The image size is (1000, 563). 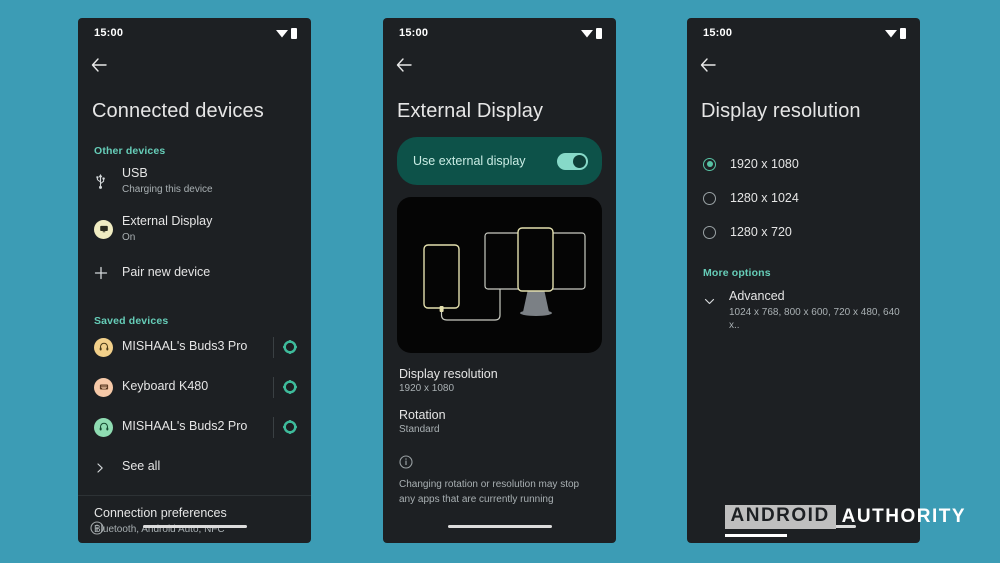 I want to click on keyboard-icon, so click(x=103, y=387).